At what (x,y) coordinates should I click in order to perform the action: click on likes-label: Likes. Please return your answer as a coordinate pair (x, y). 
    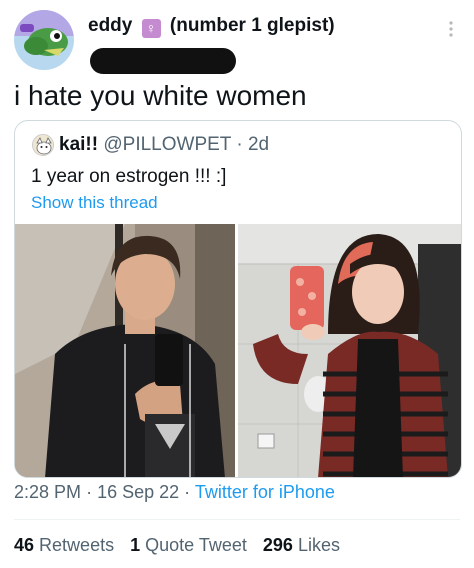
    Looking at the image, I should click on (318, 545).